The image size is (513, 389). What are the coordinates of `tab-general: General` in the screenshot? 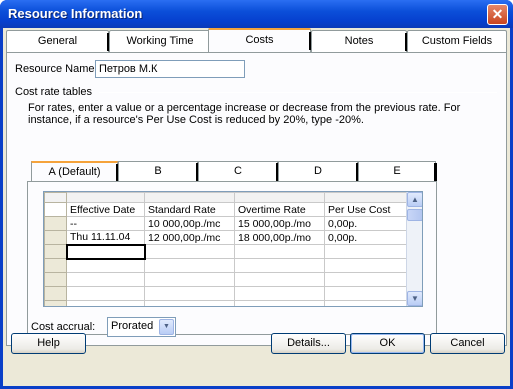 It's located at (58, 41).